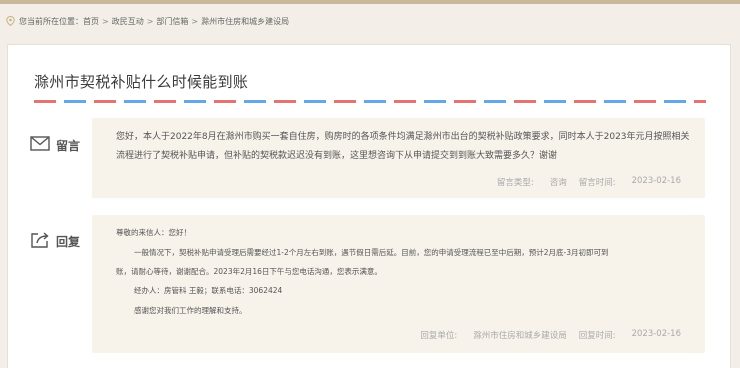  What do you see at coordinates (558, 183) in the screenshot?
I see `message-type-value: 咨询` at bounding box center [558, 183].